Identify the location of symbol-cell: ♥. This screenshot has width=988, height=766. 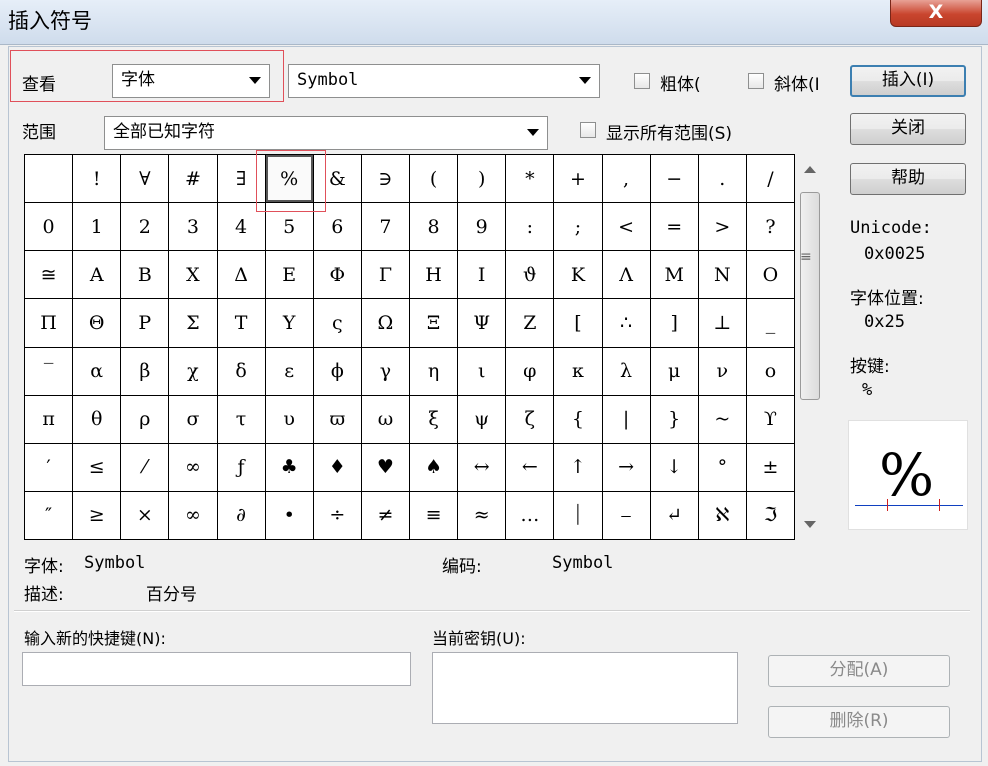
(385, 467).